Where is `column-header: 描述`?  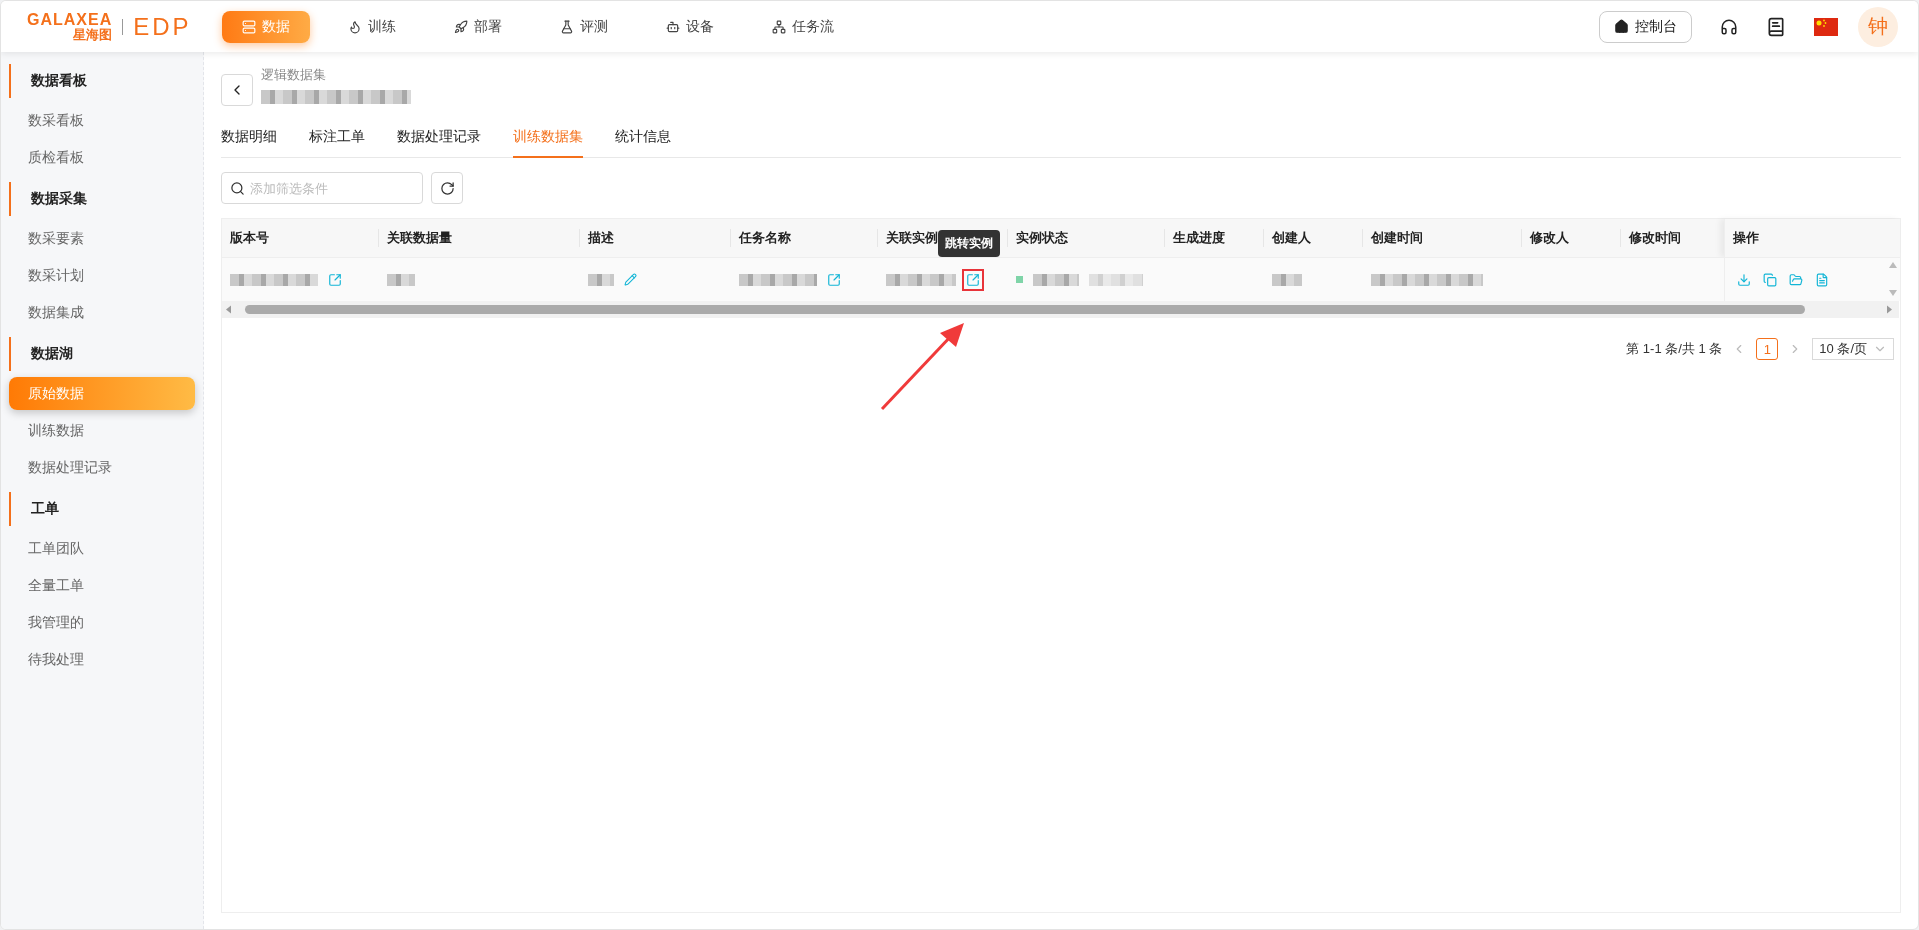
column-header: 描述 is located at coordinates (655, 238).